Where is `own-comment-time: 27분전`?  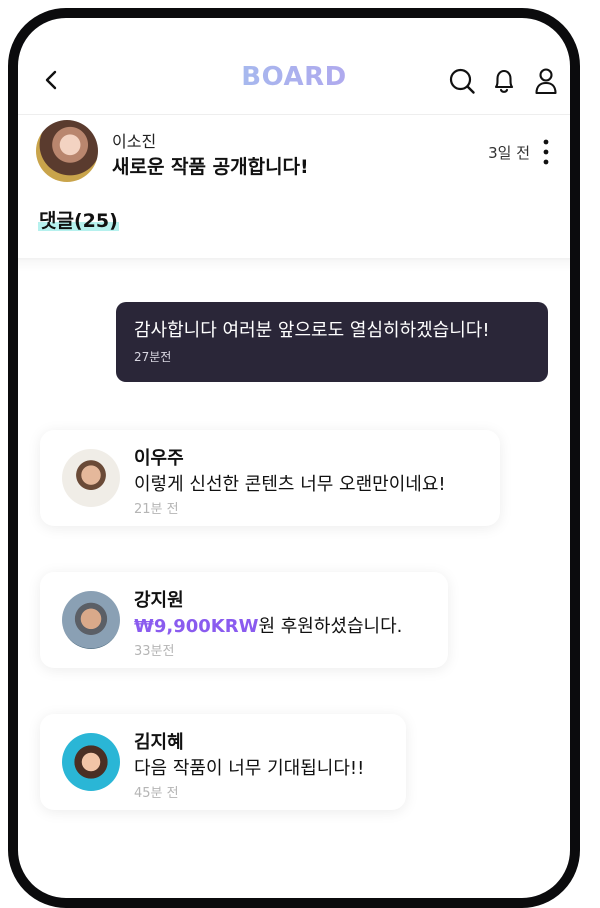 own-comment-time: 27분전 is located at coordinates (153, 357).